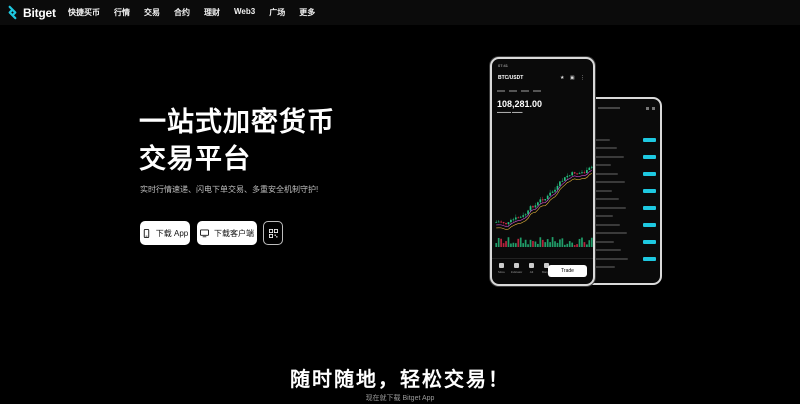  Describe the element at coordinates (573, 78) in the screenshot. I see `phone-toolbar-icons: ★ ▣ ⋮` at that location.